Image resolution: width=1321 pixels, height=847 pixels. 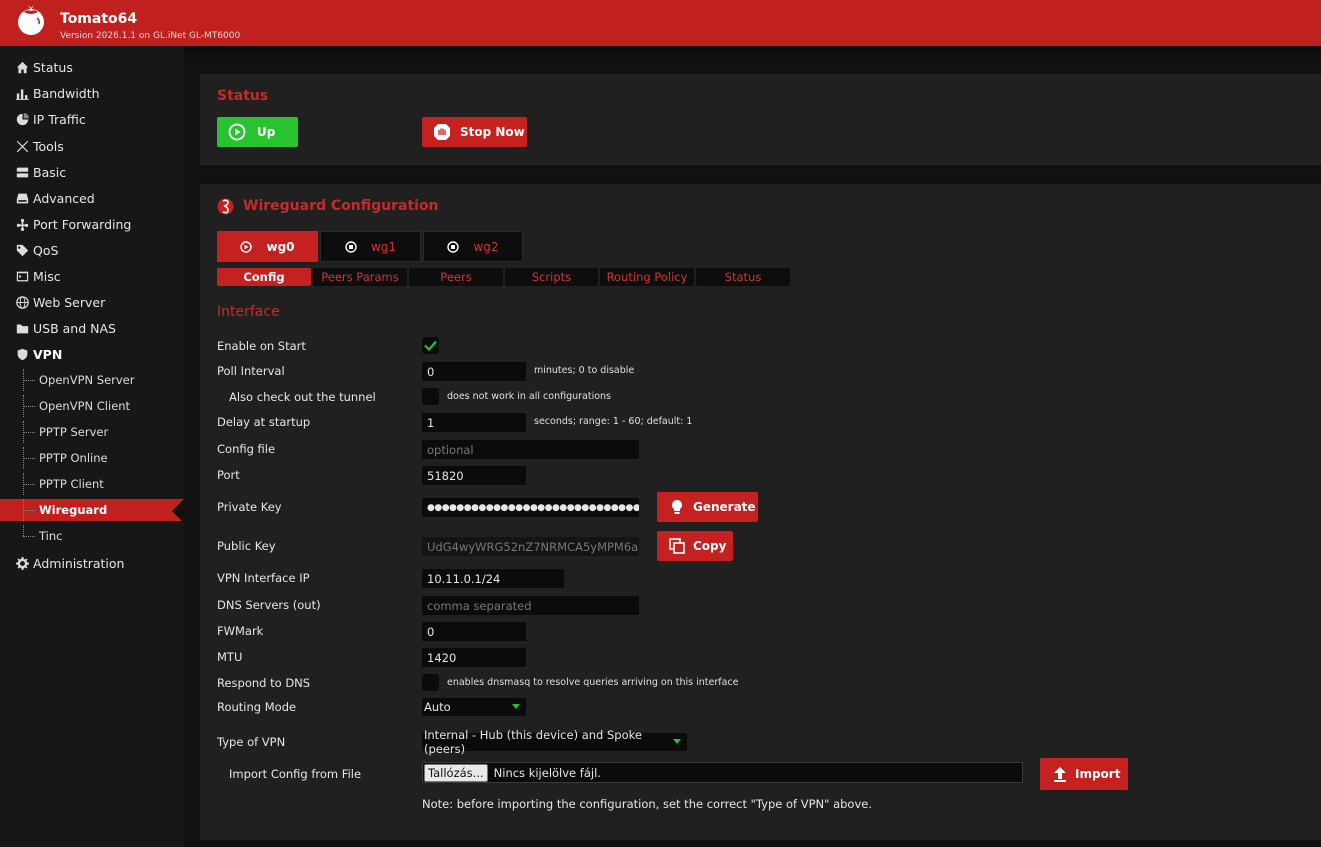 I want to click on sidebar-item-tools: Tools, so click(x=92, y=146).